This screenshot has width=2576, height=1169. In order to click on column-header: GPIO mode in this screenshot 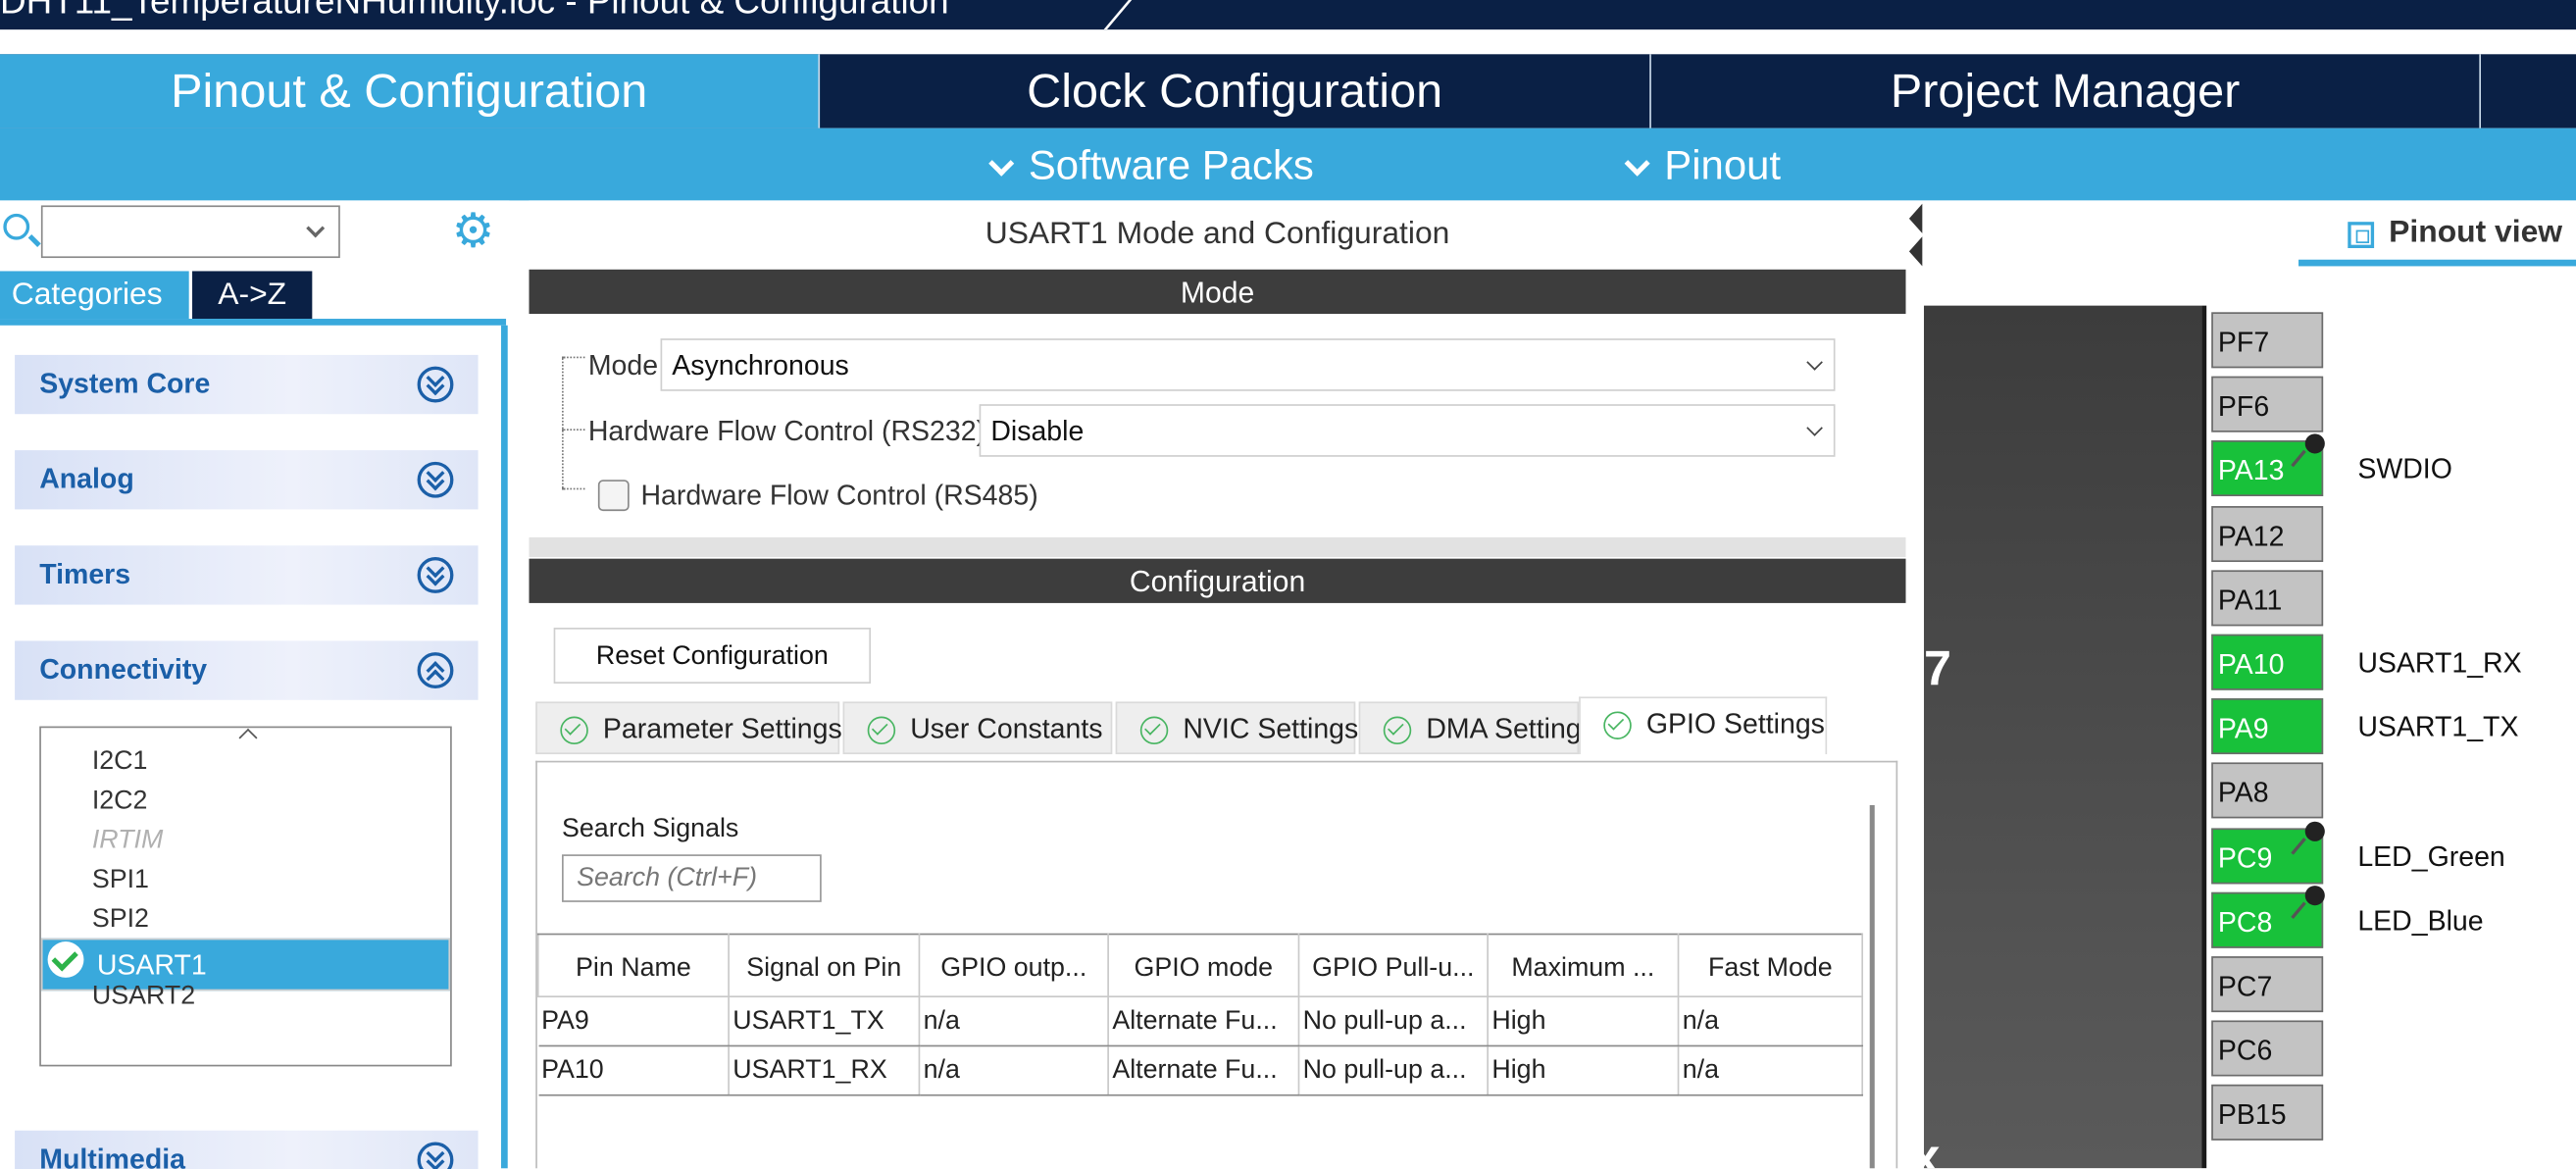, I will do `click(1204, 965)`.